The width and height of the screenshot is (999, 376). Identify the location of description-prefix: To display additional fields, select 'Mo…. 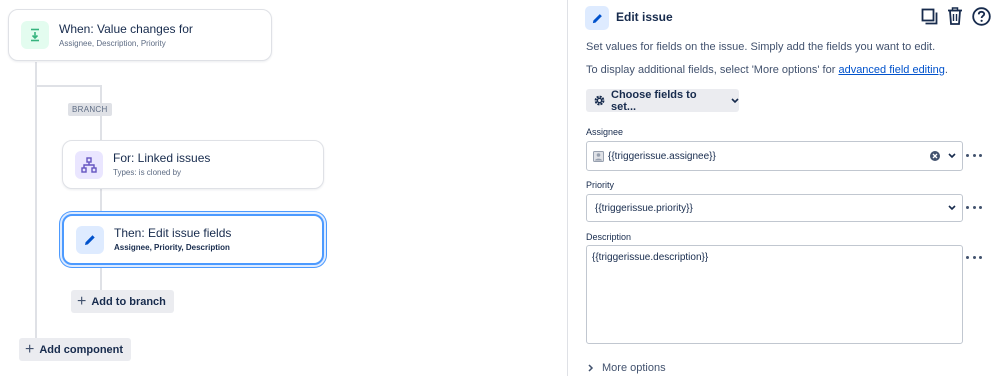
(712, 70).